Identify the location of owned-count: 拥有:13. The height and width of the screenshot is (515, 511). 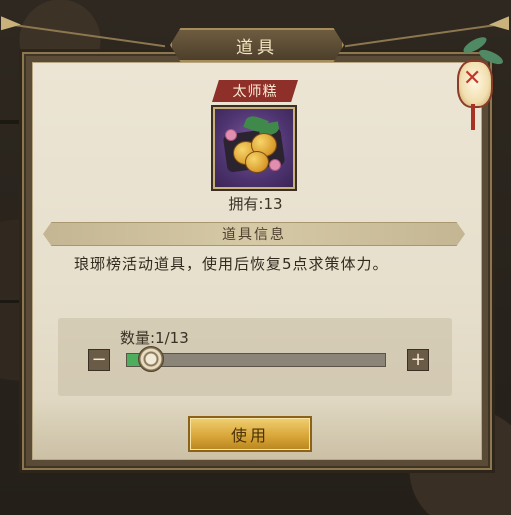
(255, 204).